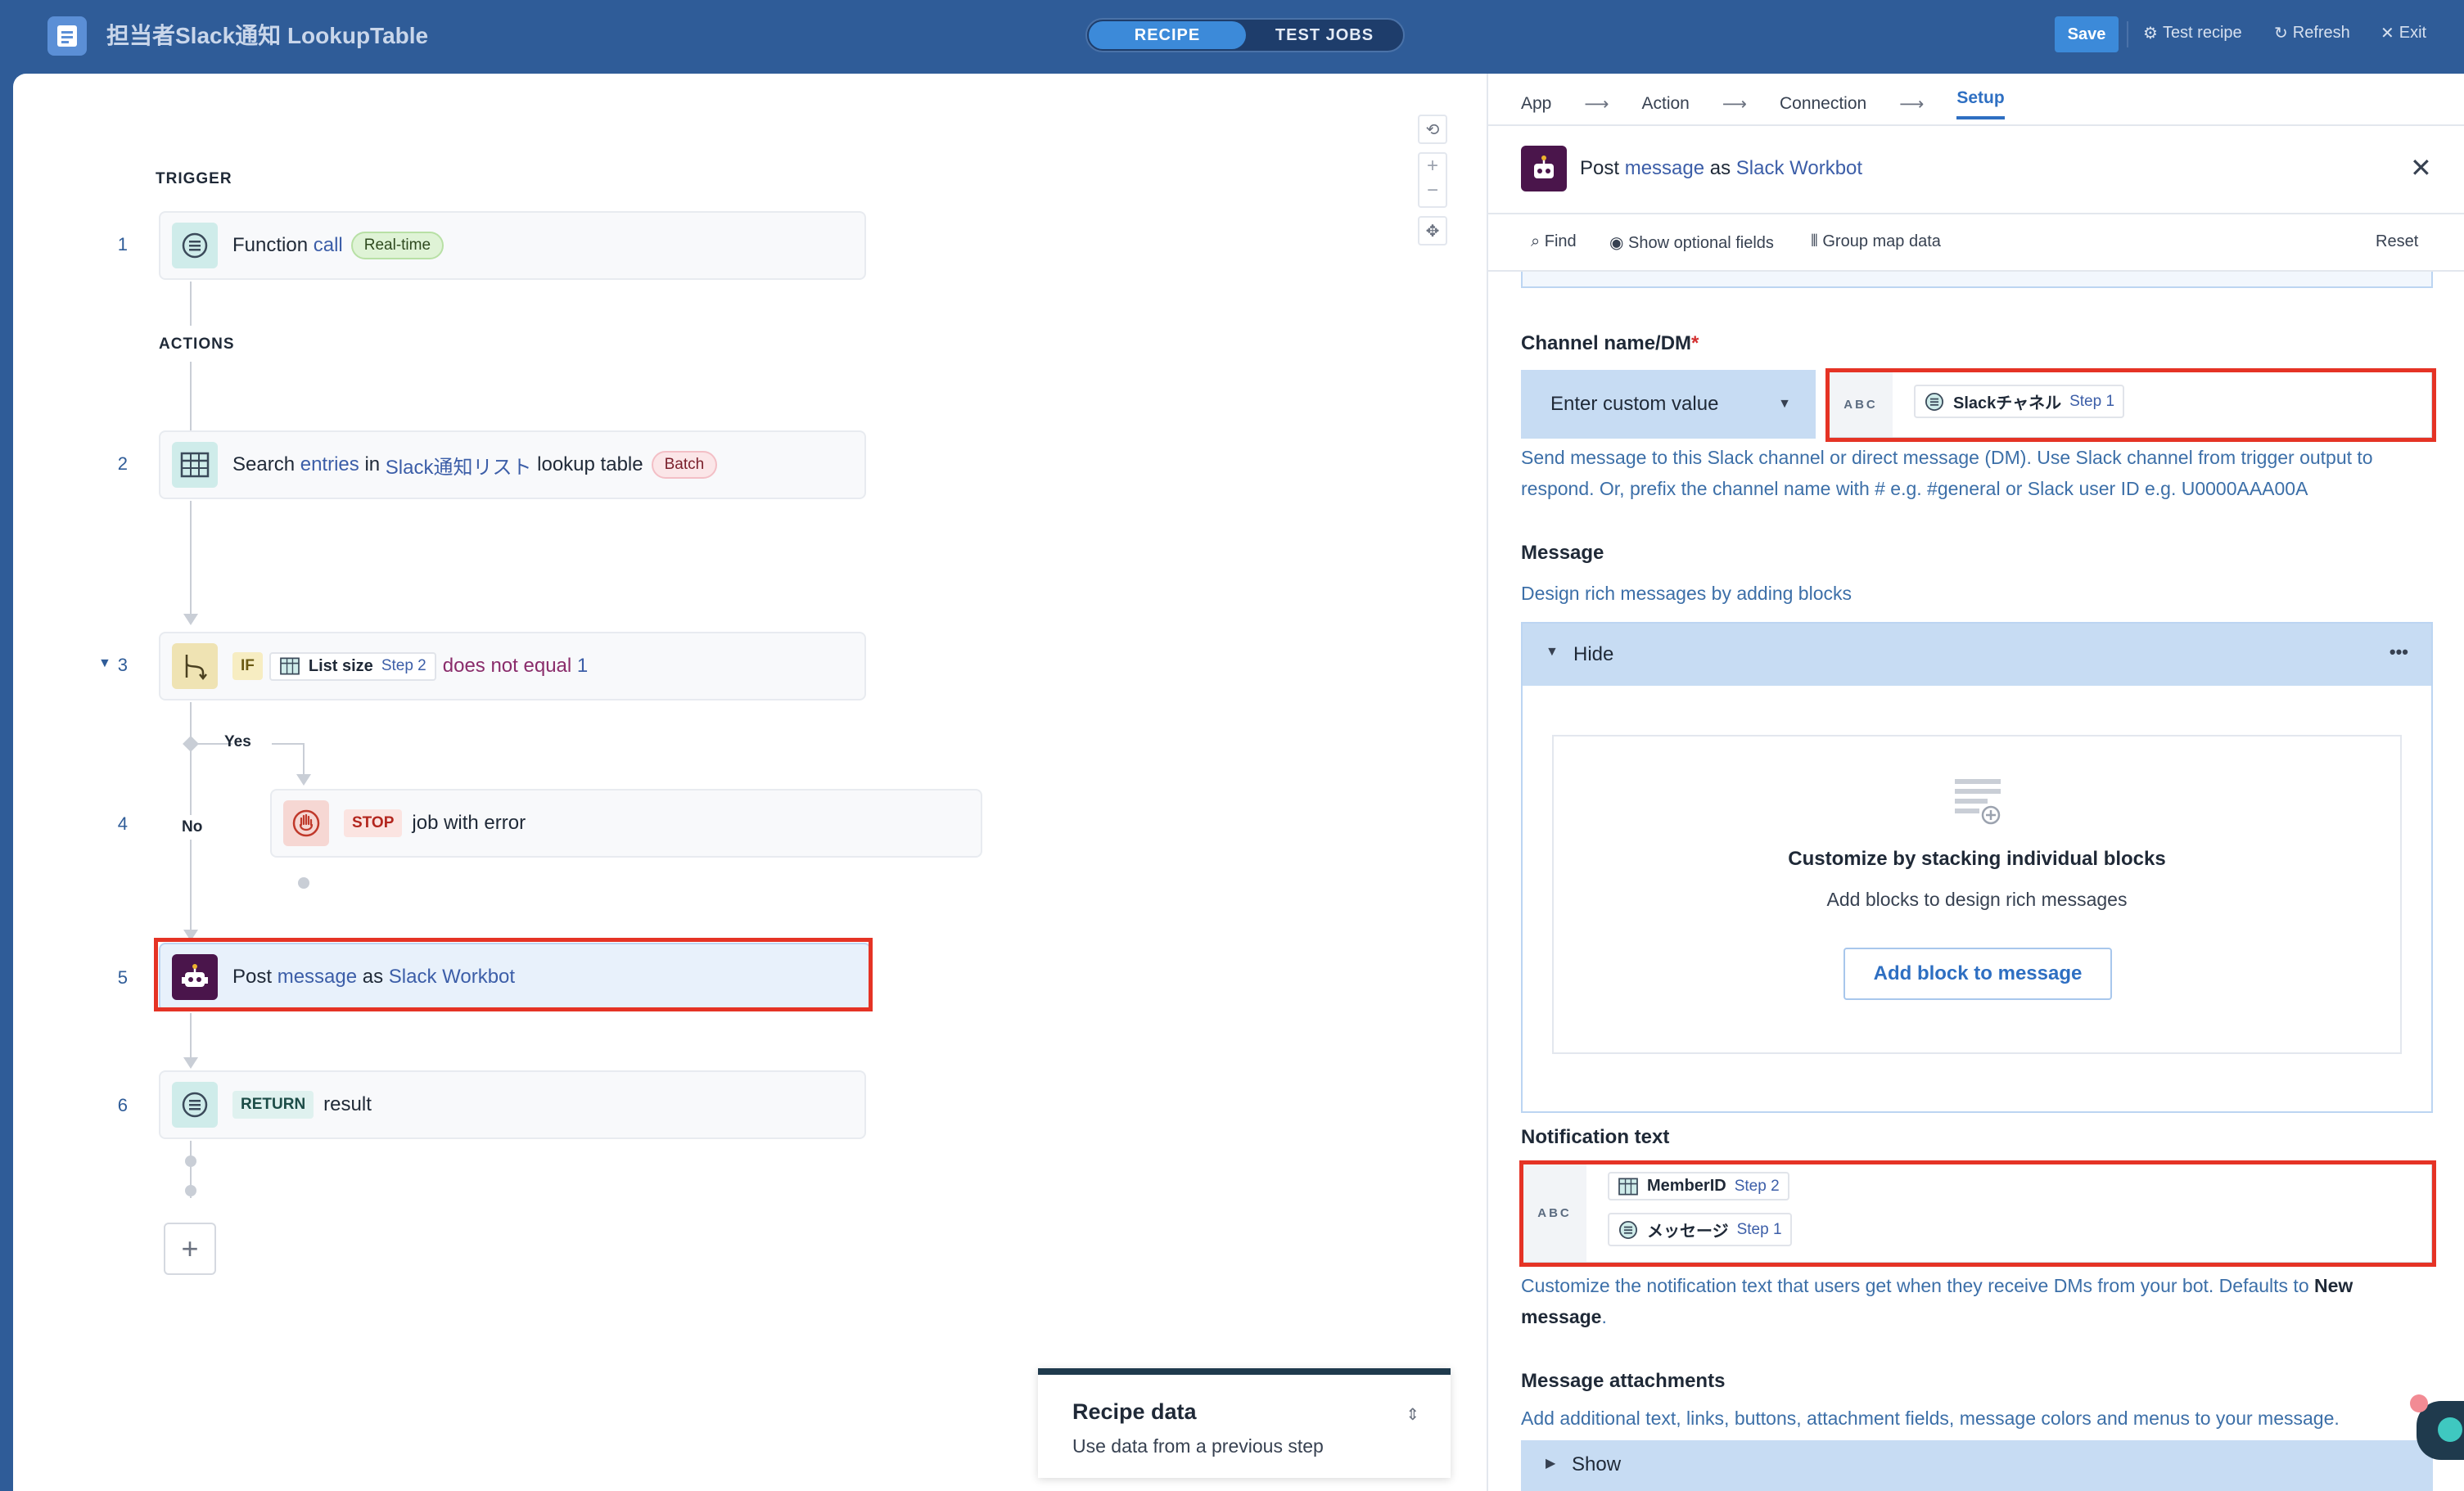  Describe the element at coordinates (1978, 803) in the screenshot. I see `stack-blocks-icon` at that location.